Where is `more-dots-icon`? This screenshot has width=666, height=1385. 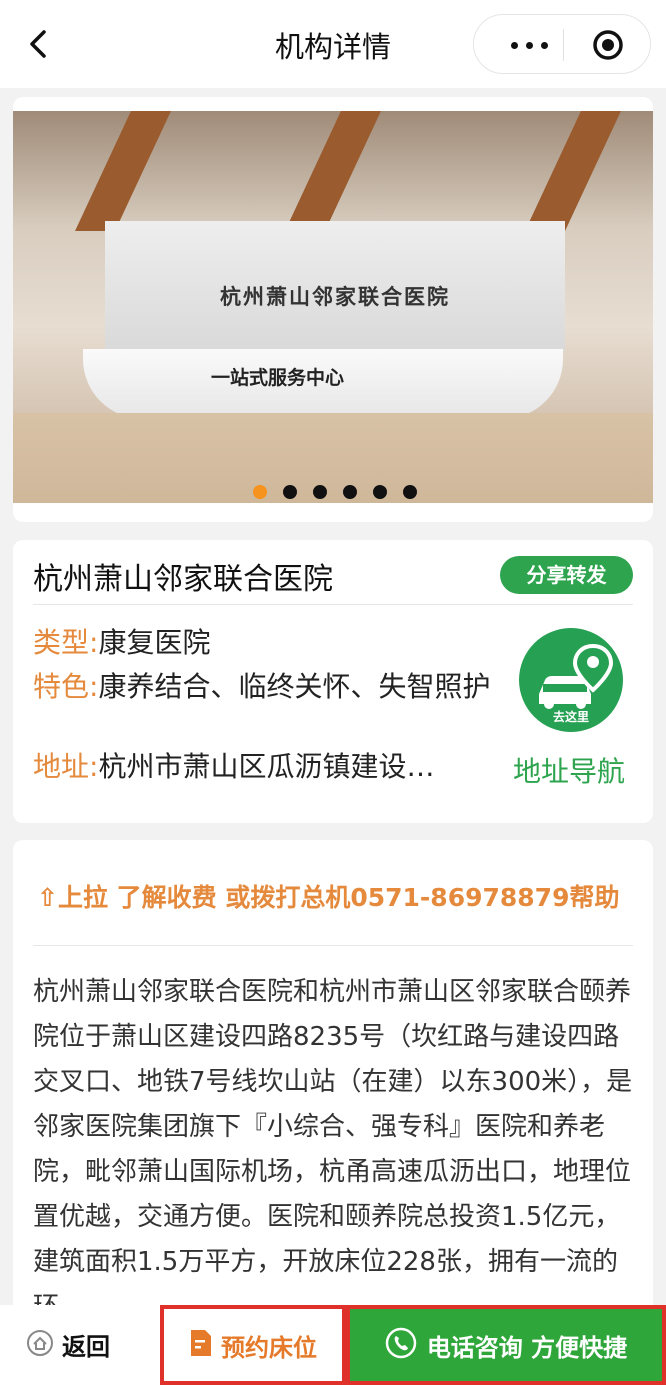 more-dots-icon is located at coordinates (529, 45).